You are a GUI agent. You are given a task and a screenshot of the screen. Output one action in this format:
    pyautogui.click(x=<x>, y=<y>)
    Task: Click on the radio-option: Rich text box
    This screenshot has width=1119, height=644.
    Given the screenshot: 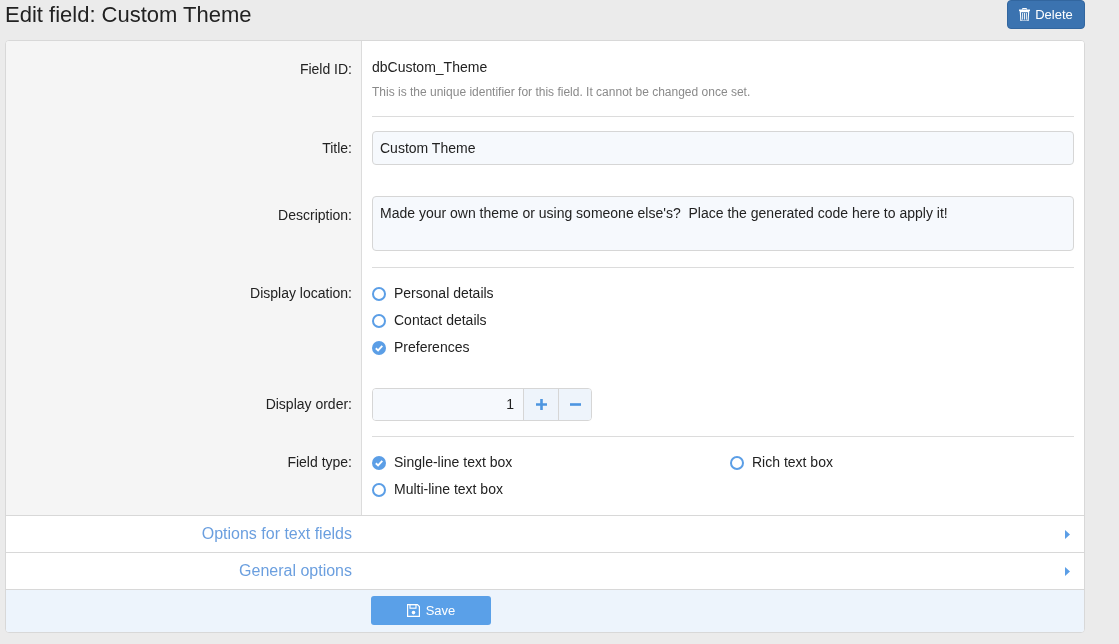 What is the action you would take?
    pyautogui.click(x=781, y=462)
    